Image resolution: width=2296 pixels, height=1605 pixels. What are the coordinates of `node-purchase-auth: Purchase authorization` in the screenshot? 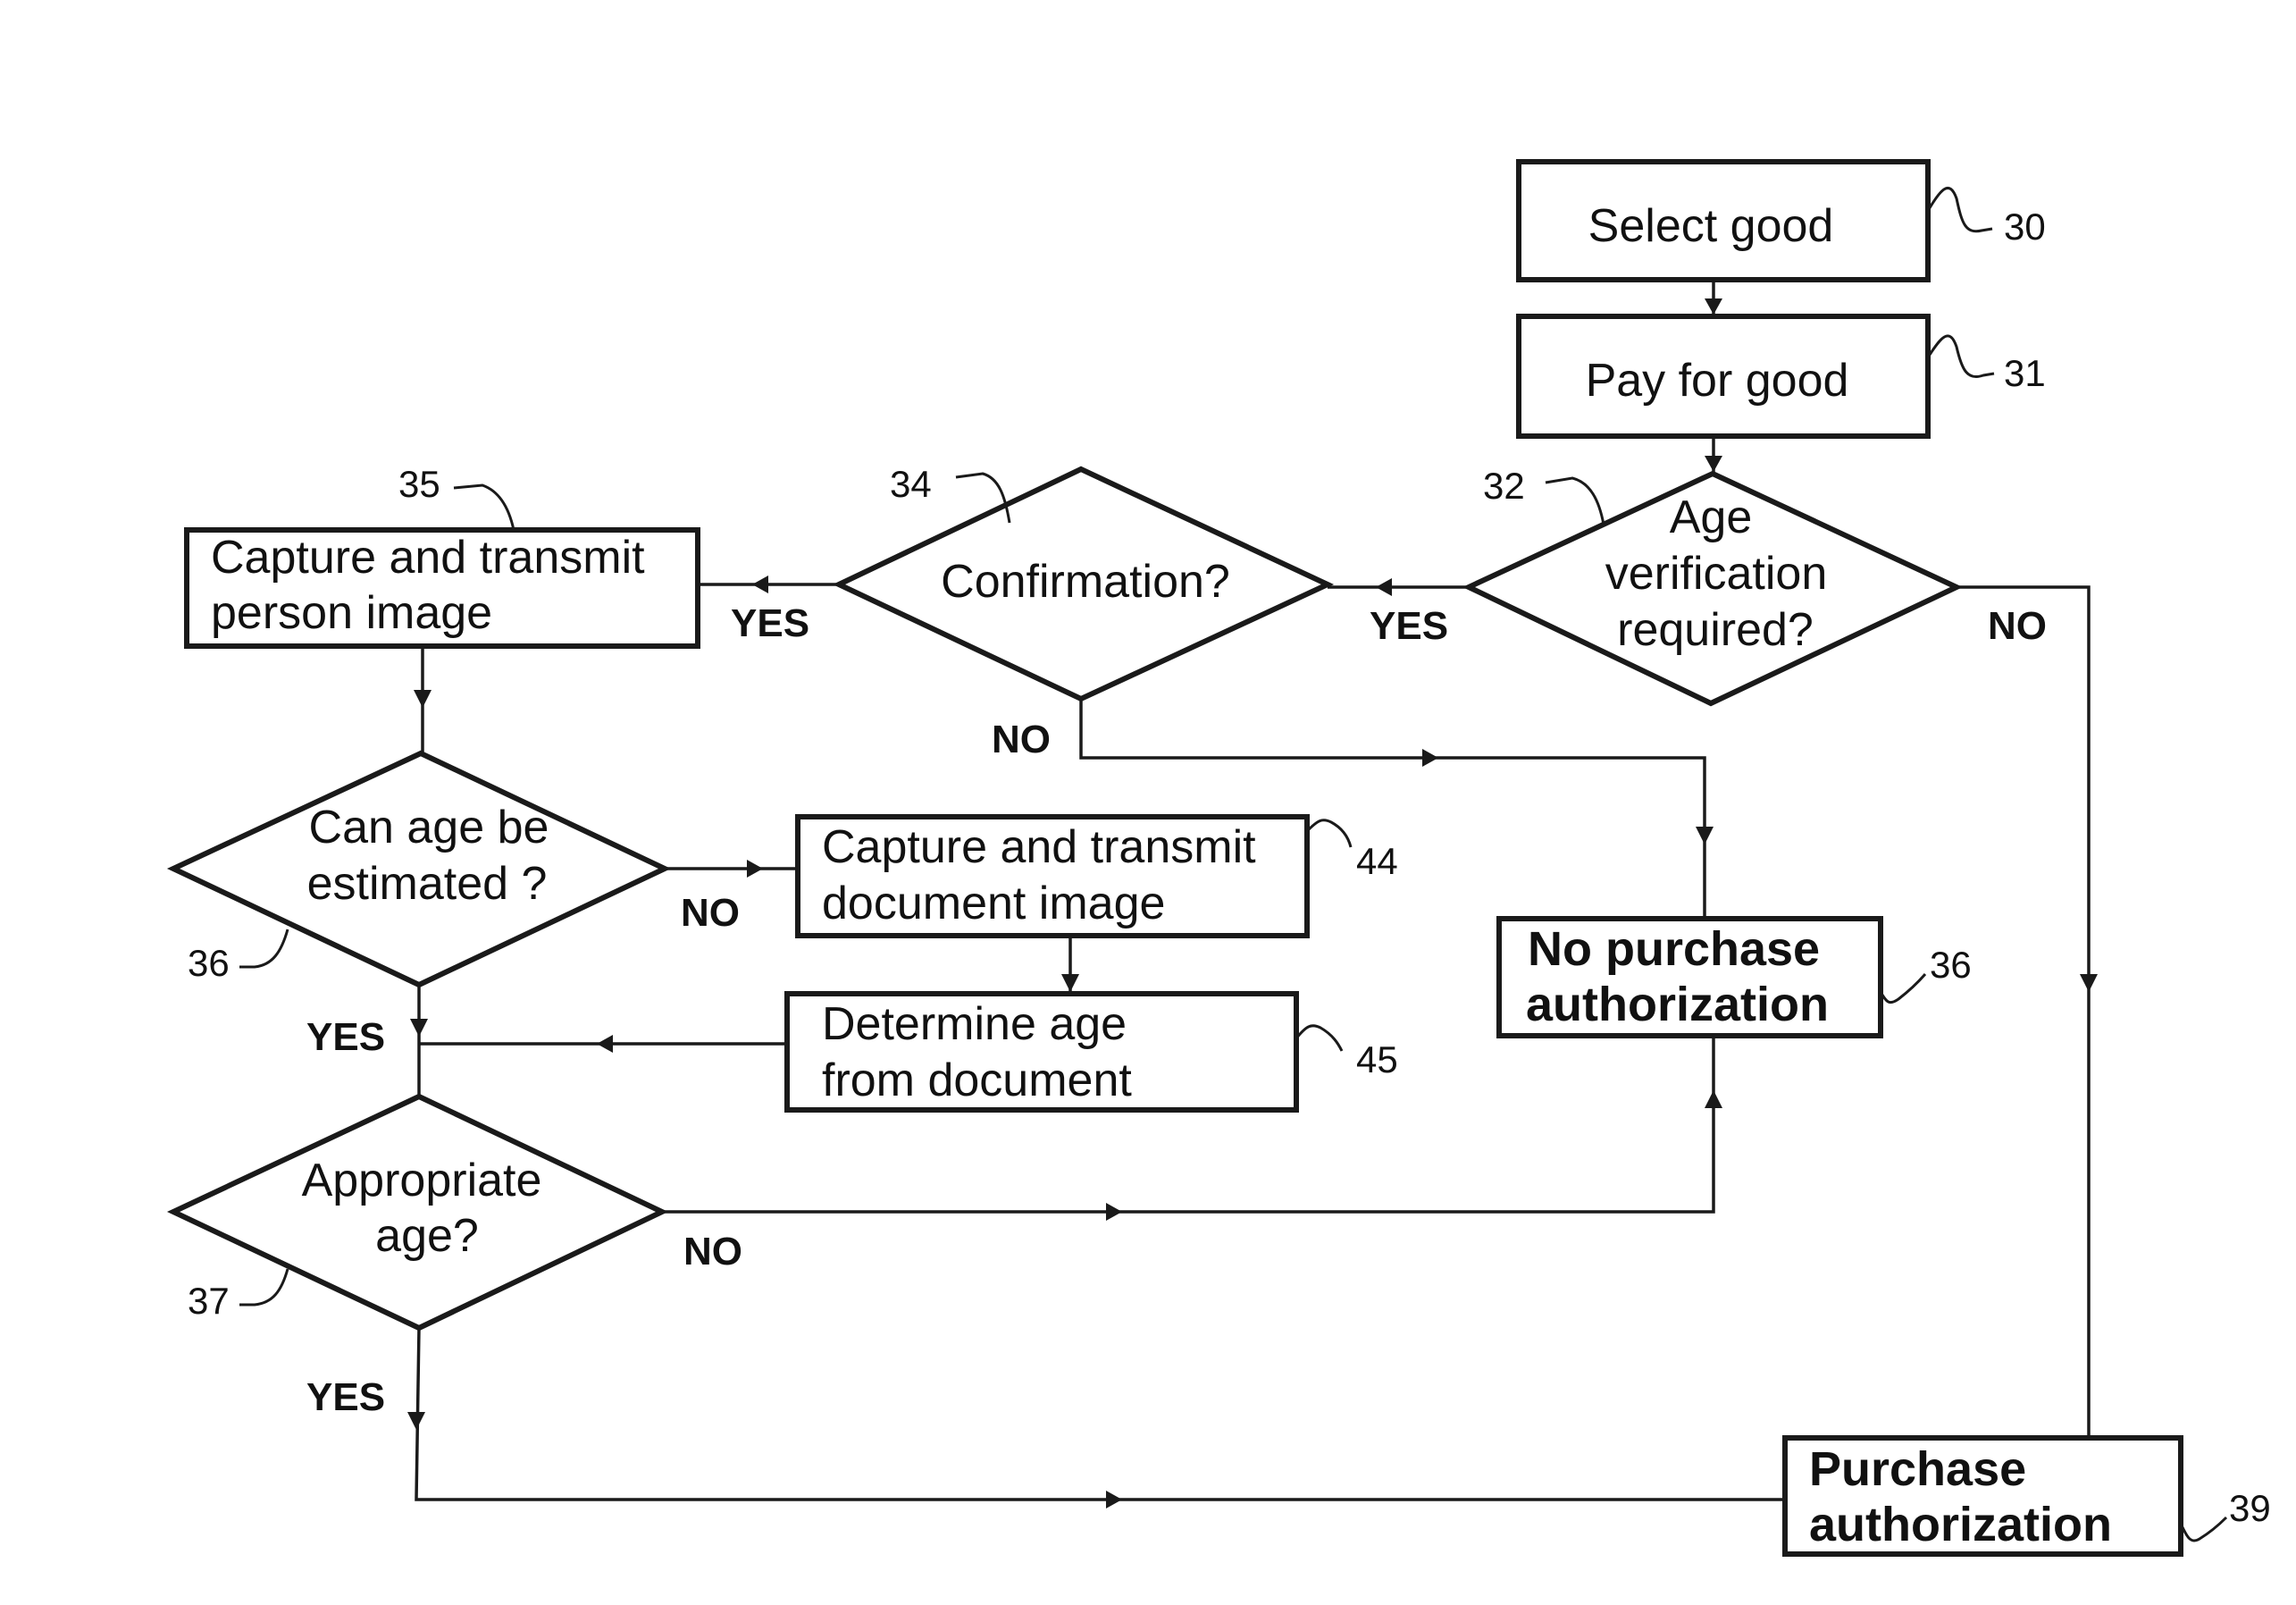 It's located at (1982, 1496).